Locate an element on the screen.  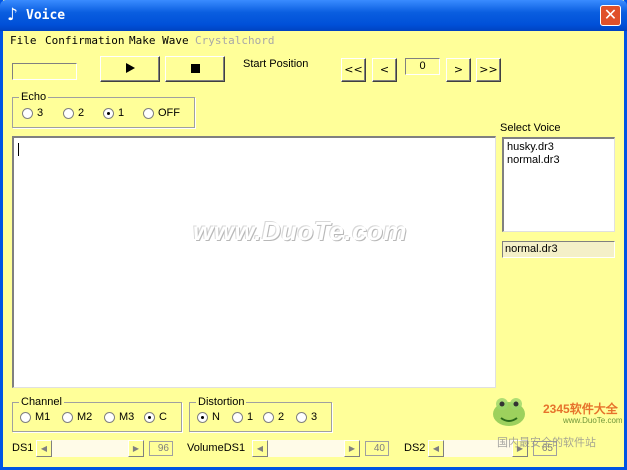
selected-voice-field: normal.dr3 is located at coordinates (558, 249).